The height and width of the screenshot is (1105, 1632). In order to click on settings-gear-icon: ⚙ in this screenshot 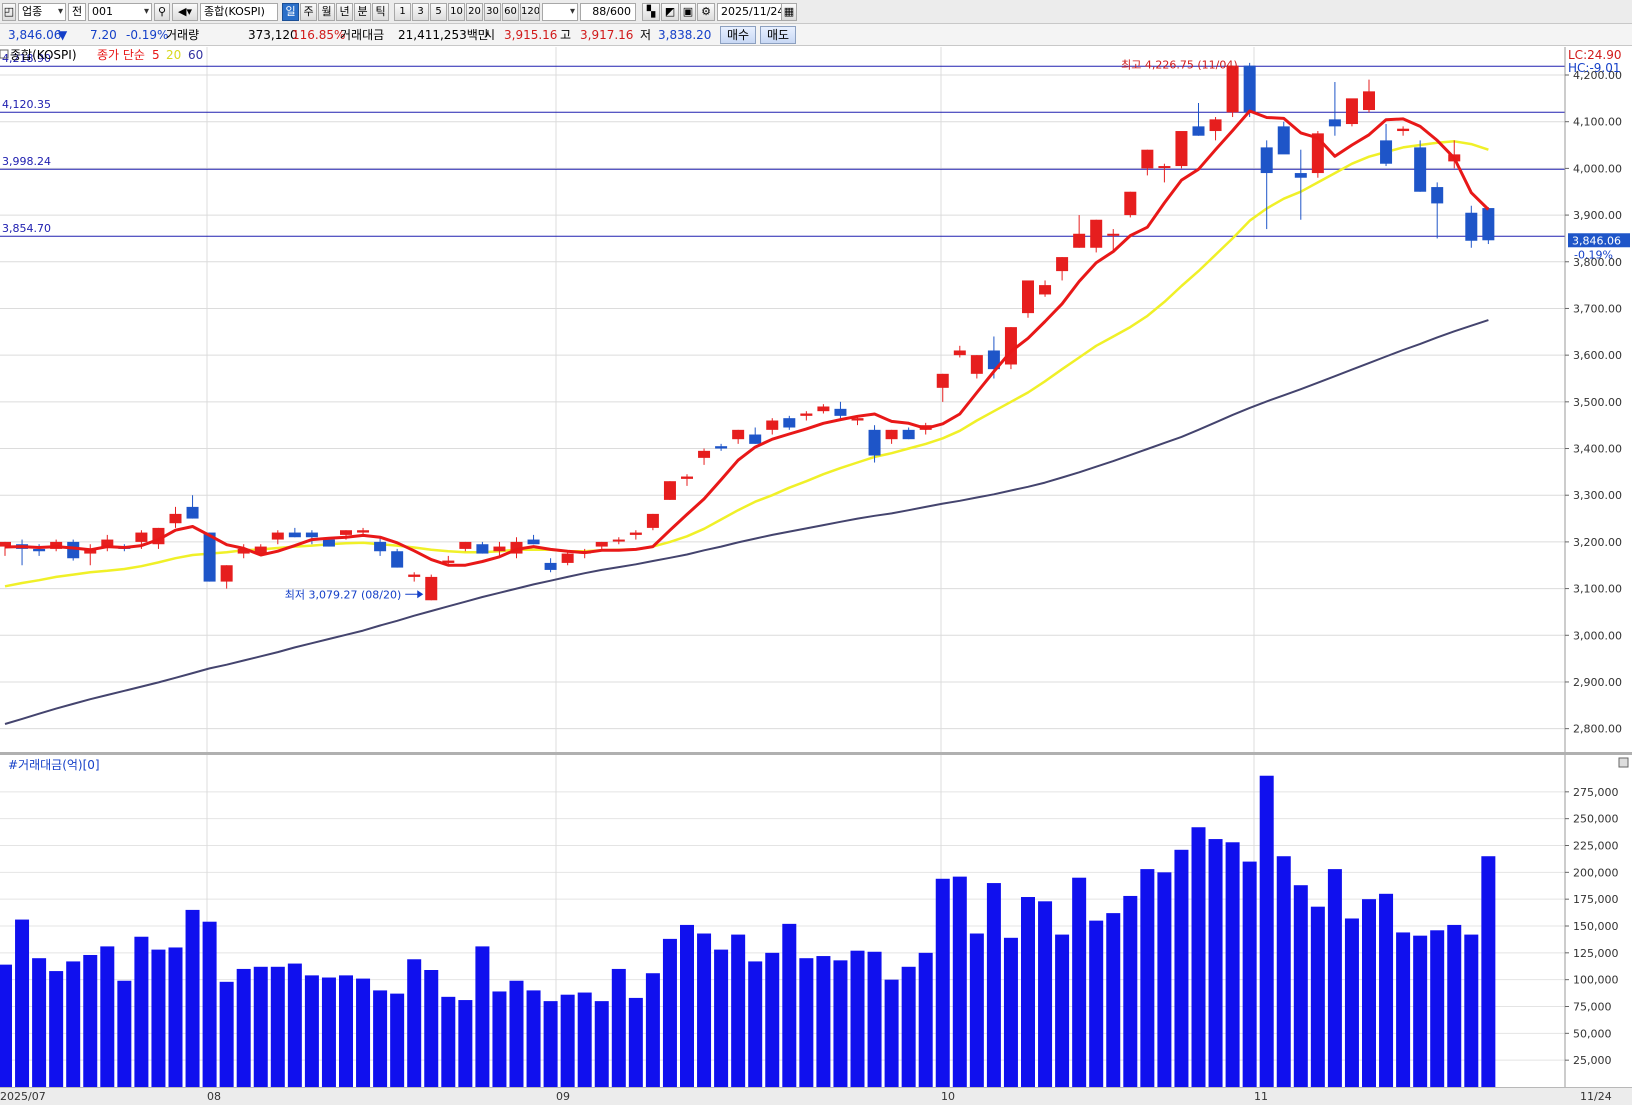, I will do `click(706, 12)`.